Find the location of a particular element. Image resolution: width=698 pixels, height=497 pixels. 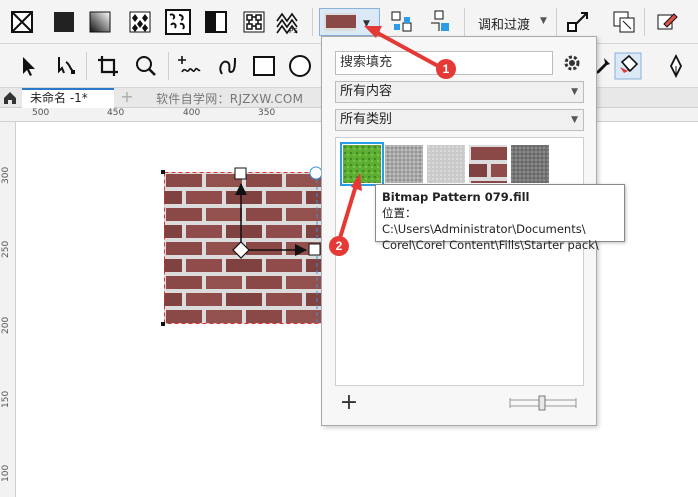

add-fill-button: + is located at coordinates (349, 403).